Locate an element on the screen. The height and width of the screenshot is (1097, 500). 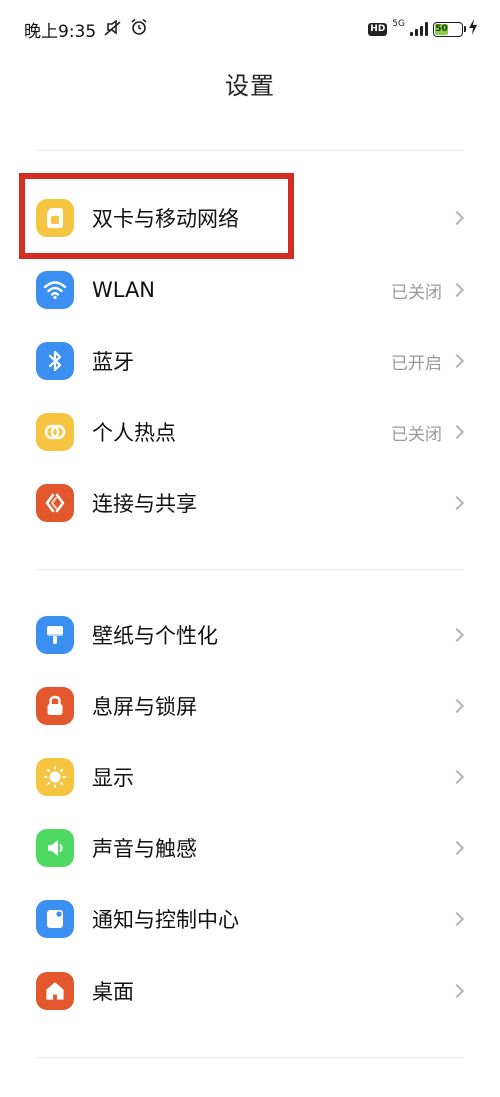
page-title: 设置 is located at coordinates (250, 86).